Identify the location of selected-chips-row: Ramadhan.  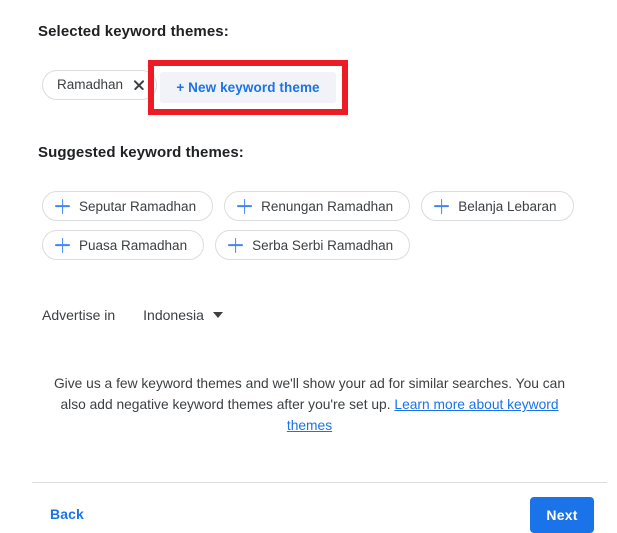
(100, 85).